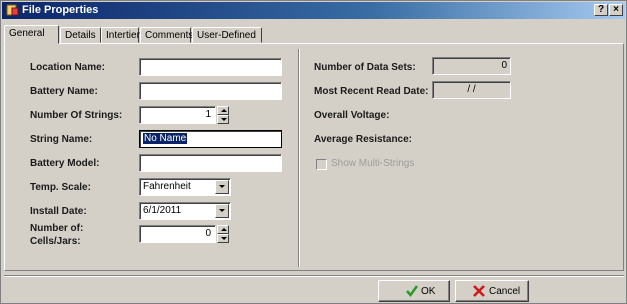 The image size is (627, 304). Describe the element at coordinates (314, 276) in the screenshot. I see `footer-separator` at that location.